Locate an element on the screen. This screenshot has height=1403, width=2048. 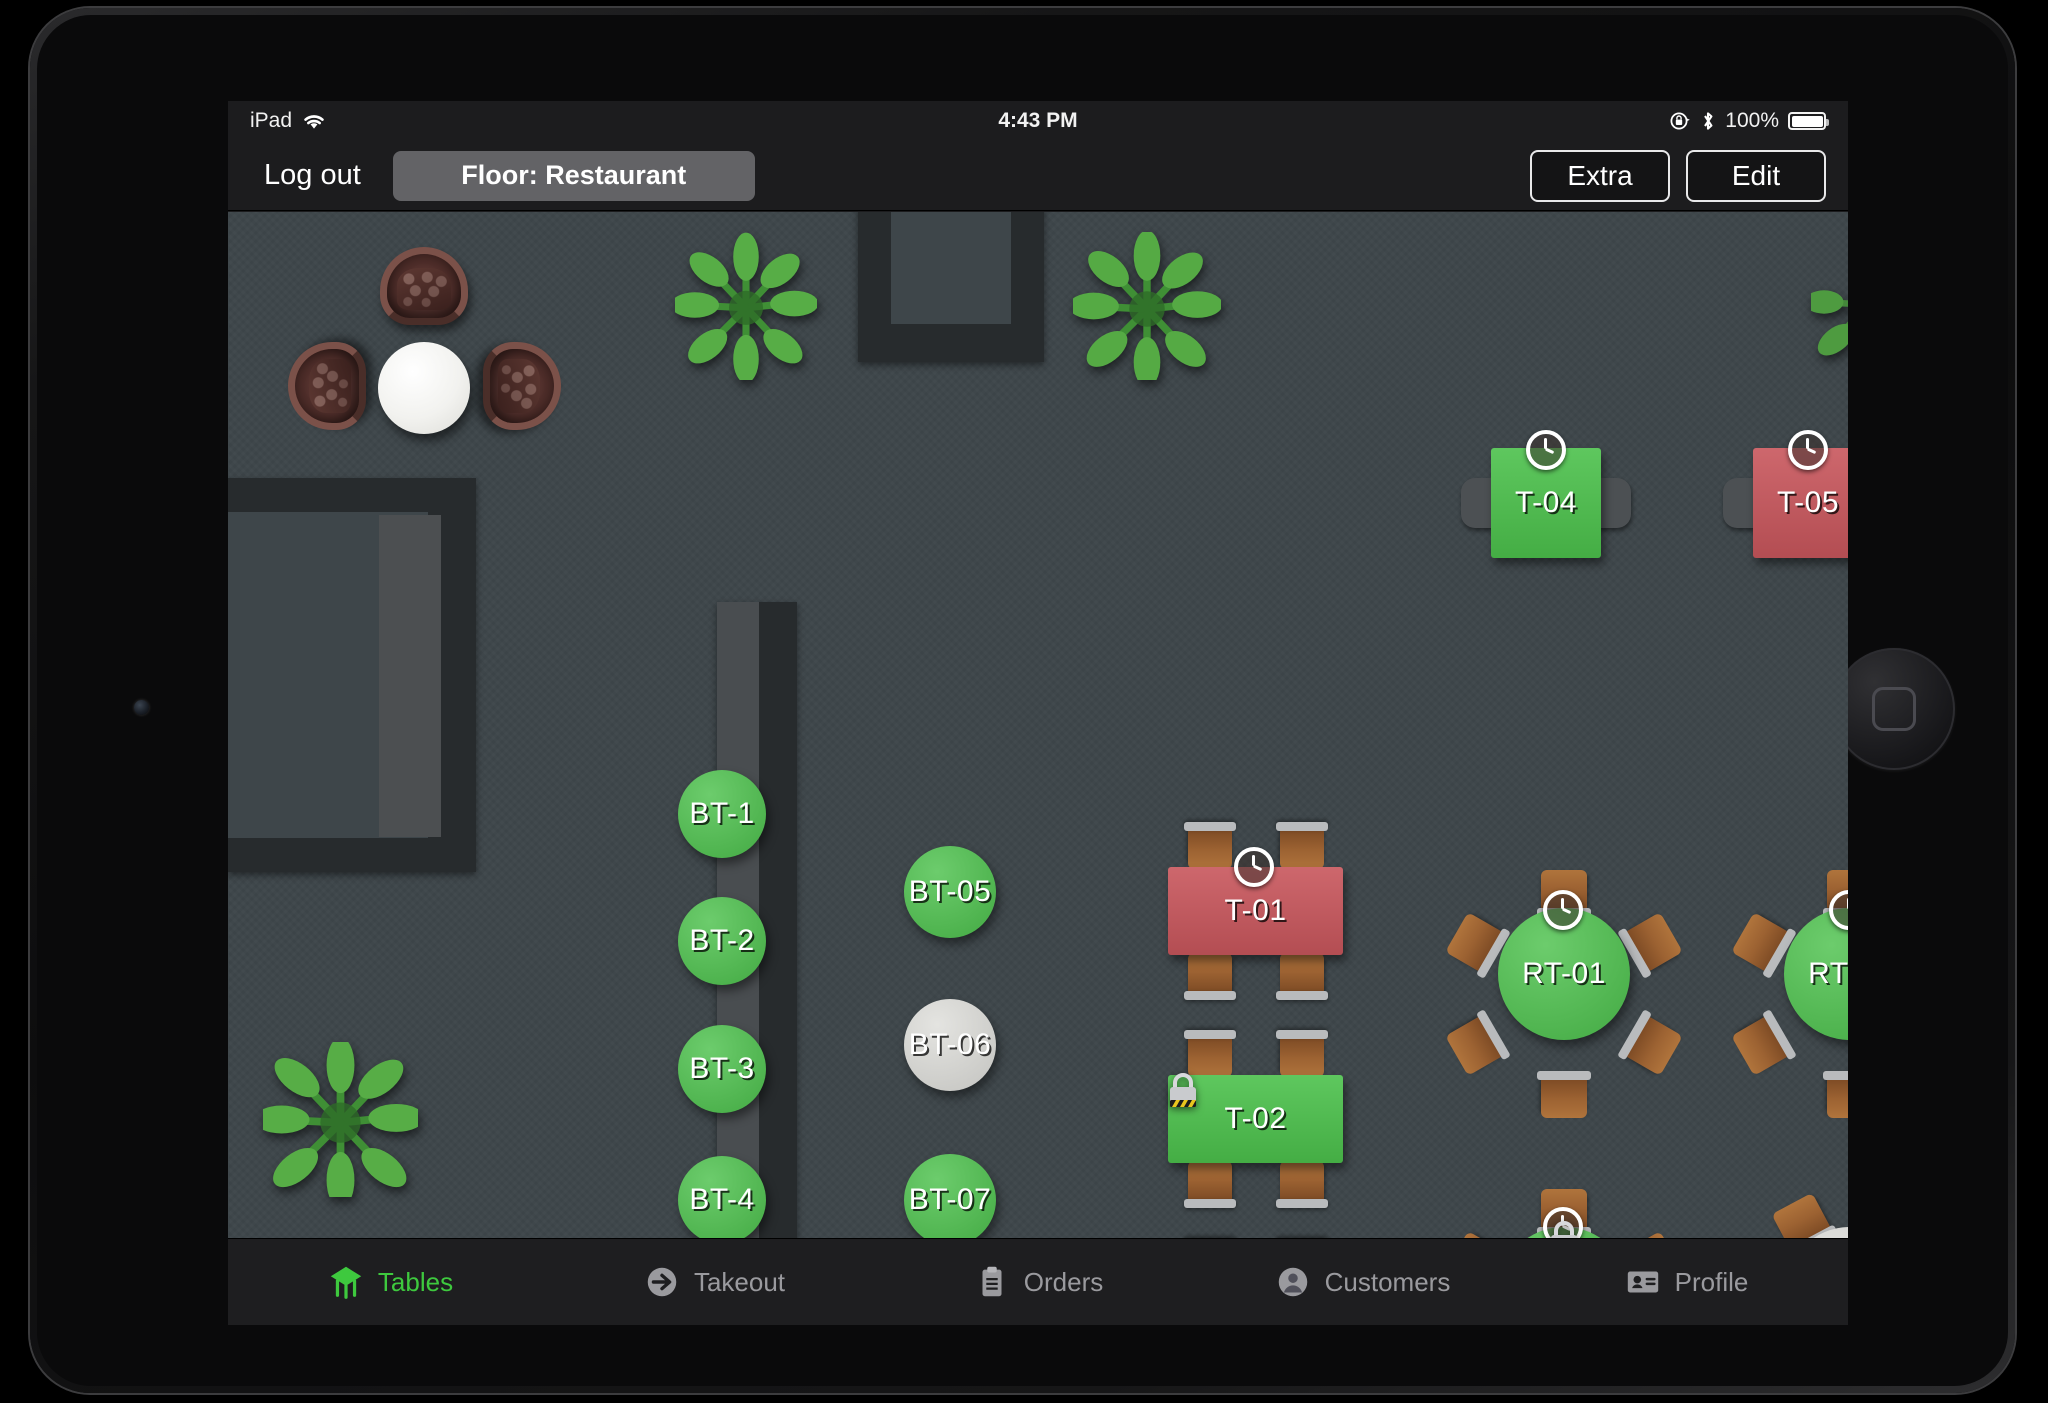
table-label: RT-01 is located at coordinates (1564, 973).